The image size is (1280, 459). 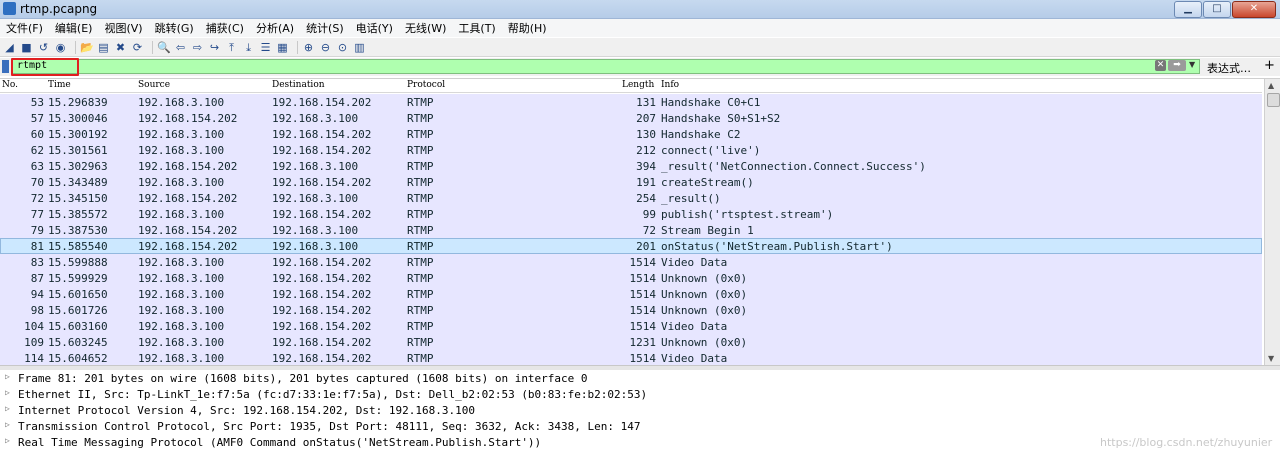 I want to click on packet-cell-info: Stream Begin 1, so click(x=707, y=230).